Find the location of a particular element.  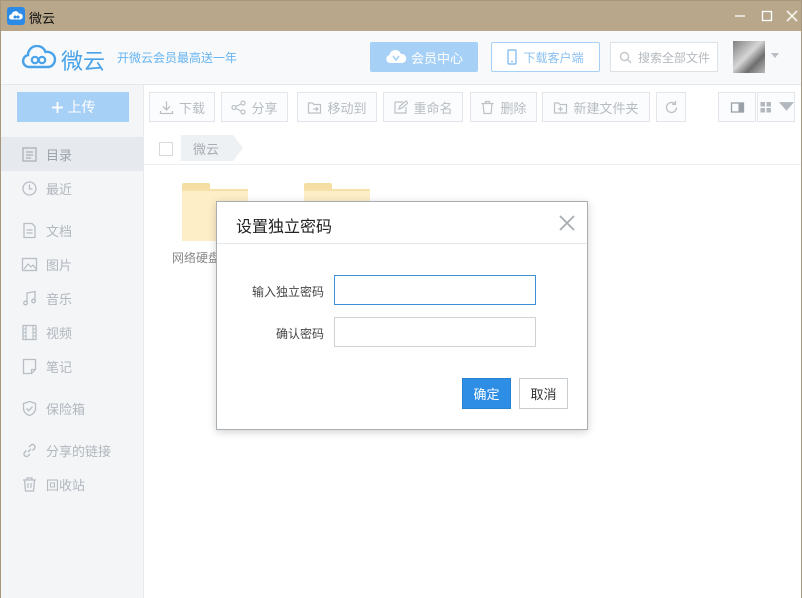

sidebar-item-notes: 笔记 is located at coordinates (72, 366).